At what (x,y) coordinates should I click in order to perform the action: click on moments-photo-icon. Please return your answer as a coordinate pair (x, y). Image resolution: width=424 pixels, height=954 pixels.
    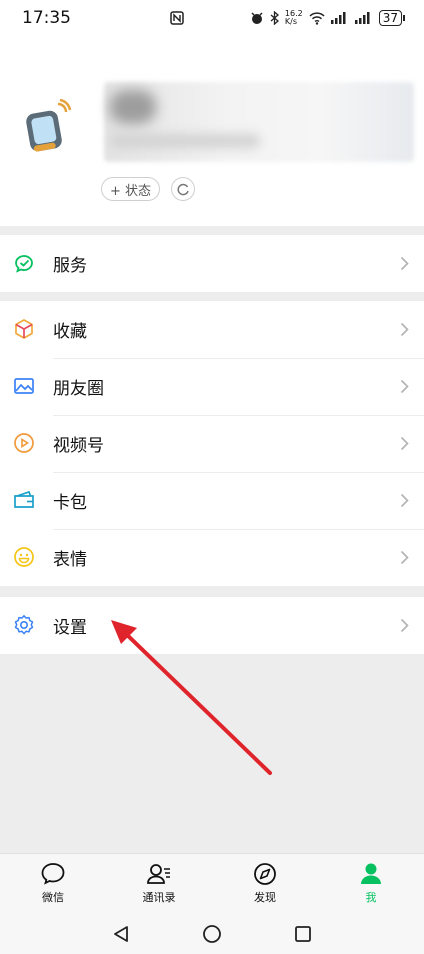
    Looking at the image, I should click on (24, 386).